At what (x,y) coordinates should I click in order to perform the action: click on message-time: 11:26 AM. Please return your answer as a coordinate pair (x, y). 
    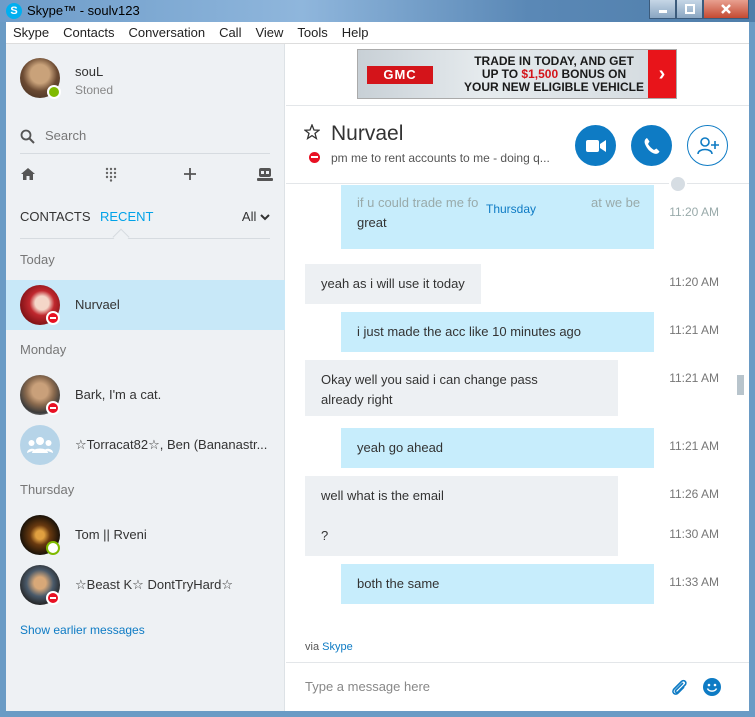
    Looking at the image, I should click on (694, 494).